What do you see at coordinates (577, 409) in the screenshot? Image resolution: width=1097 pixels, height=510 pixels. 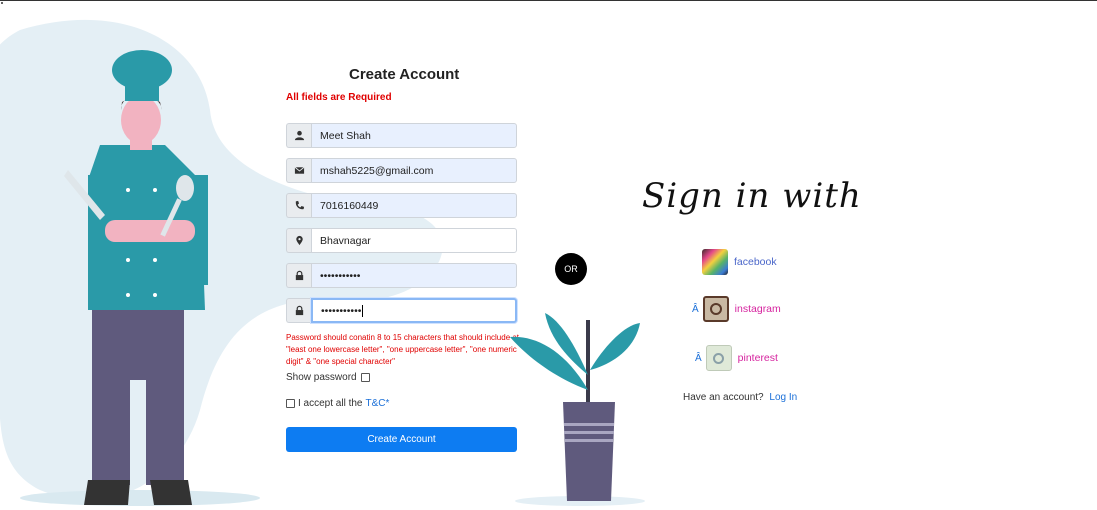 I see `plant-illustration` at bounding box center [577, 409].